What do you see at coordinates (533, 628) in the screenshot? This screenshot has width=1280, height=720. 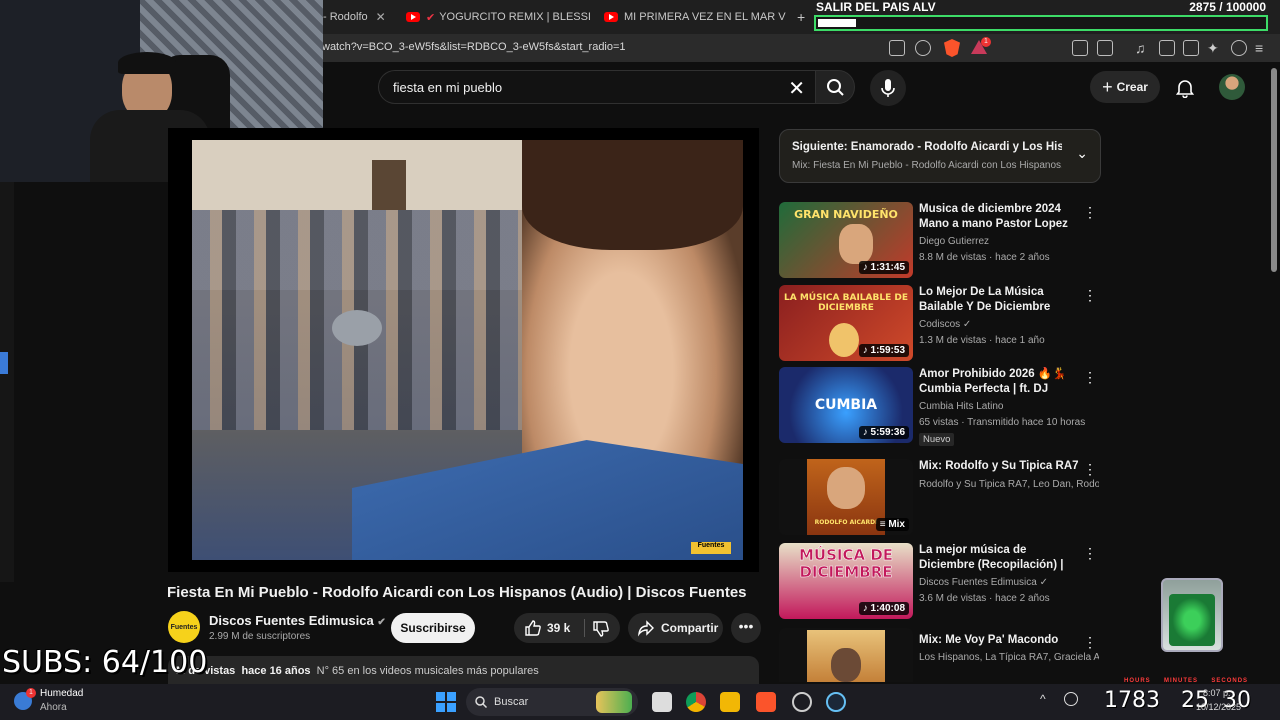 I see `thumbs-up-icon` at bounding box center [533, 628].